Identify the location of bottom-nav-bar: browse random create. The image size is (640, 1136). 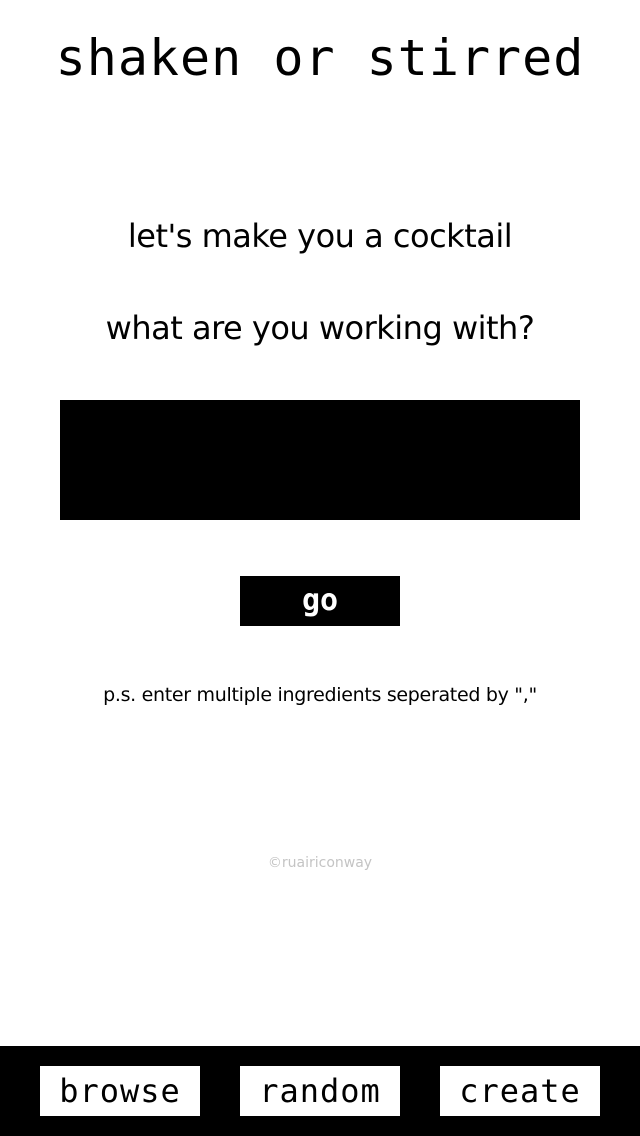
(320, 1091).